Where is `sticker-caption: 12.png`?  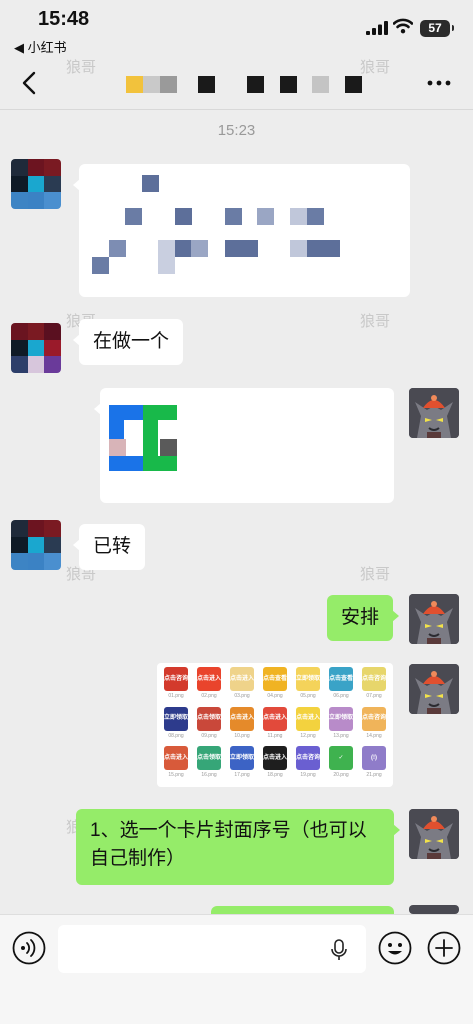 sticker-caption: 12.png is located at coordinates (308, 735).